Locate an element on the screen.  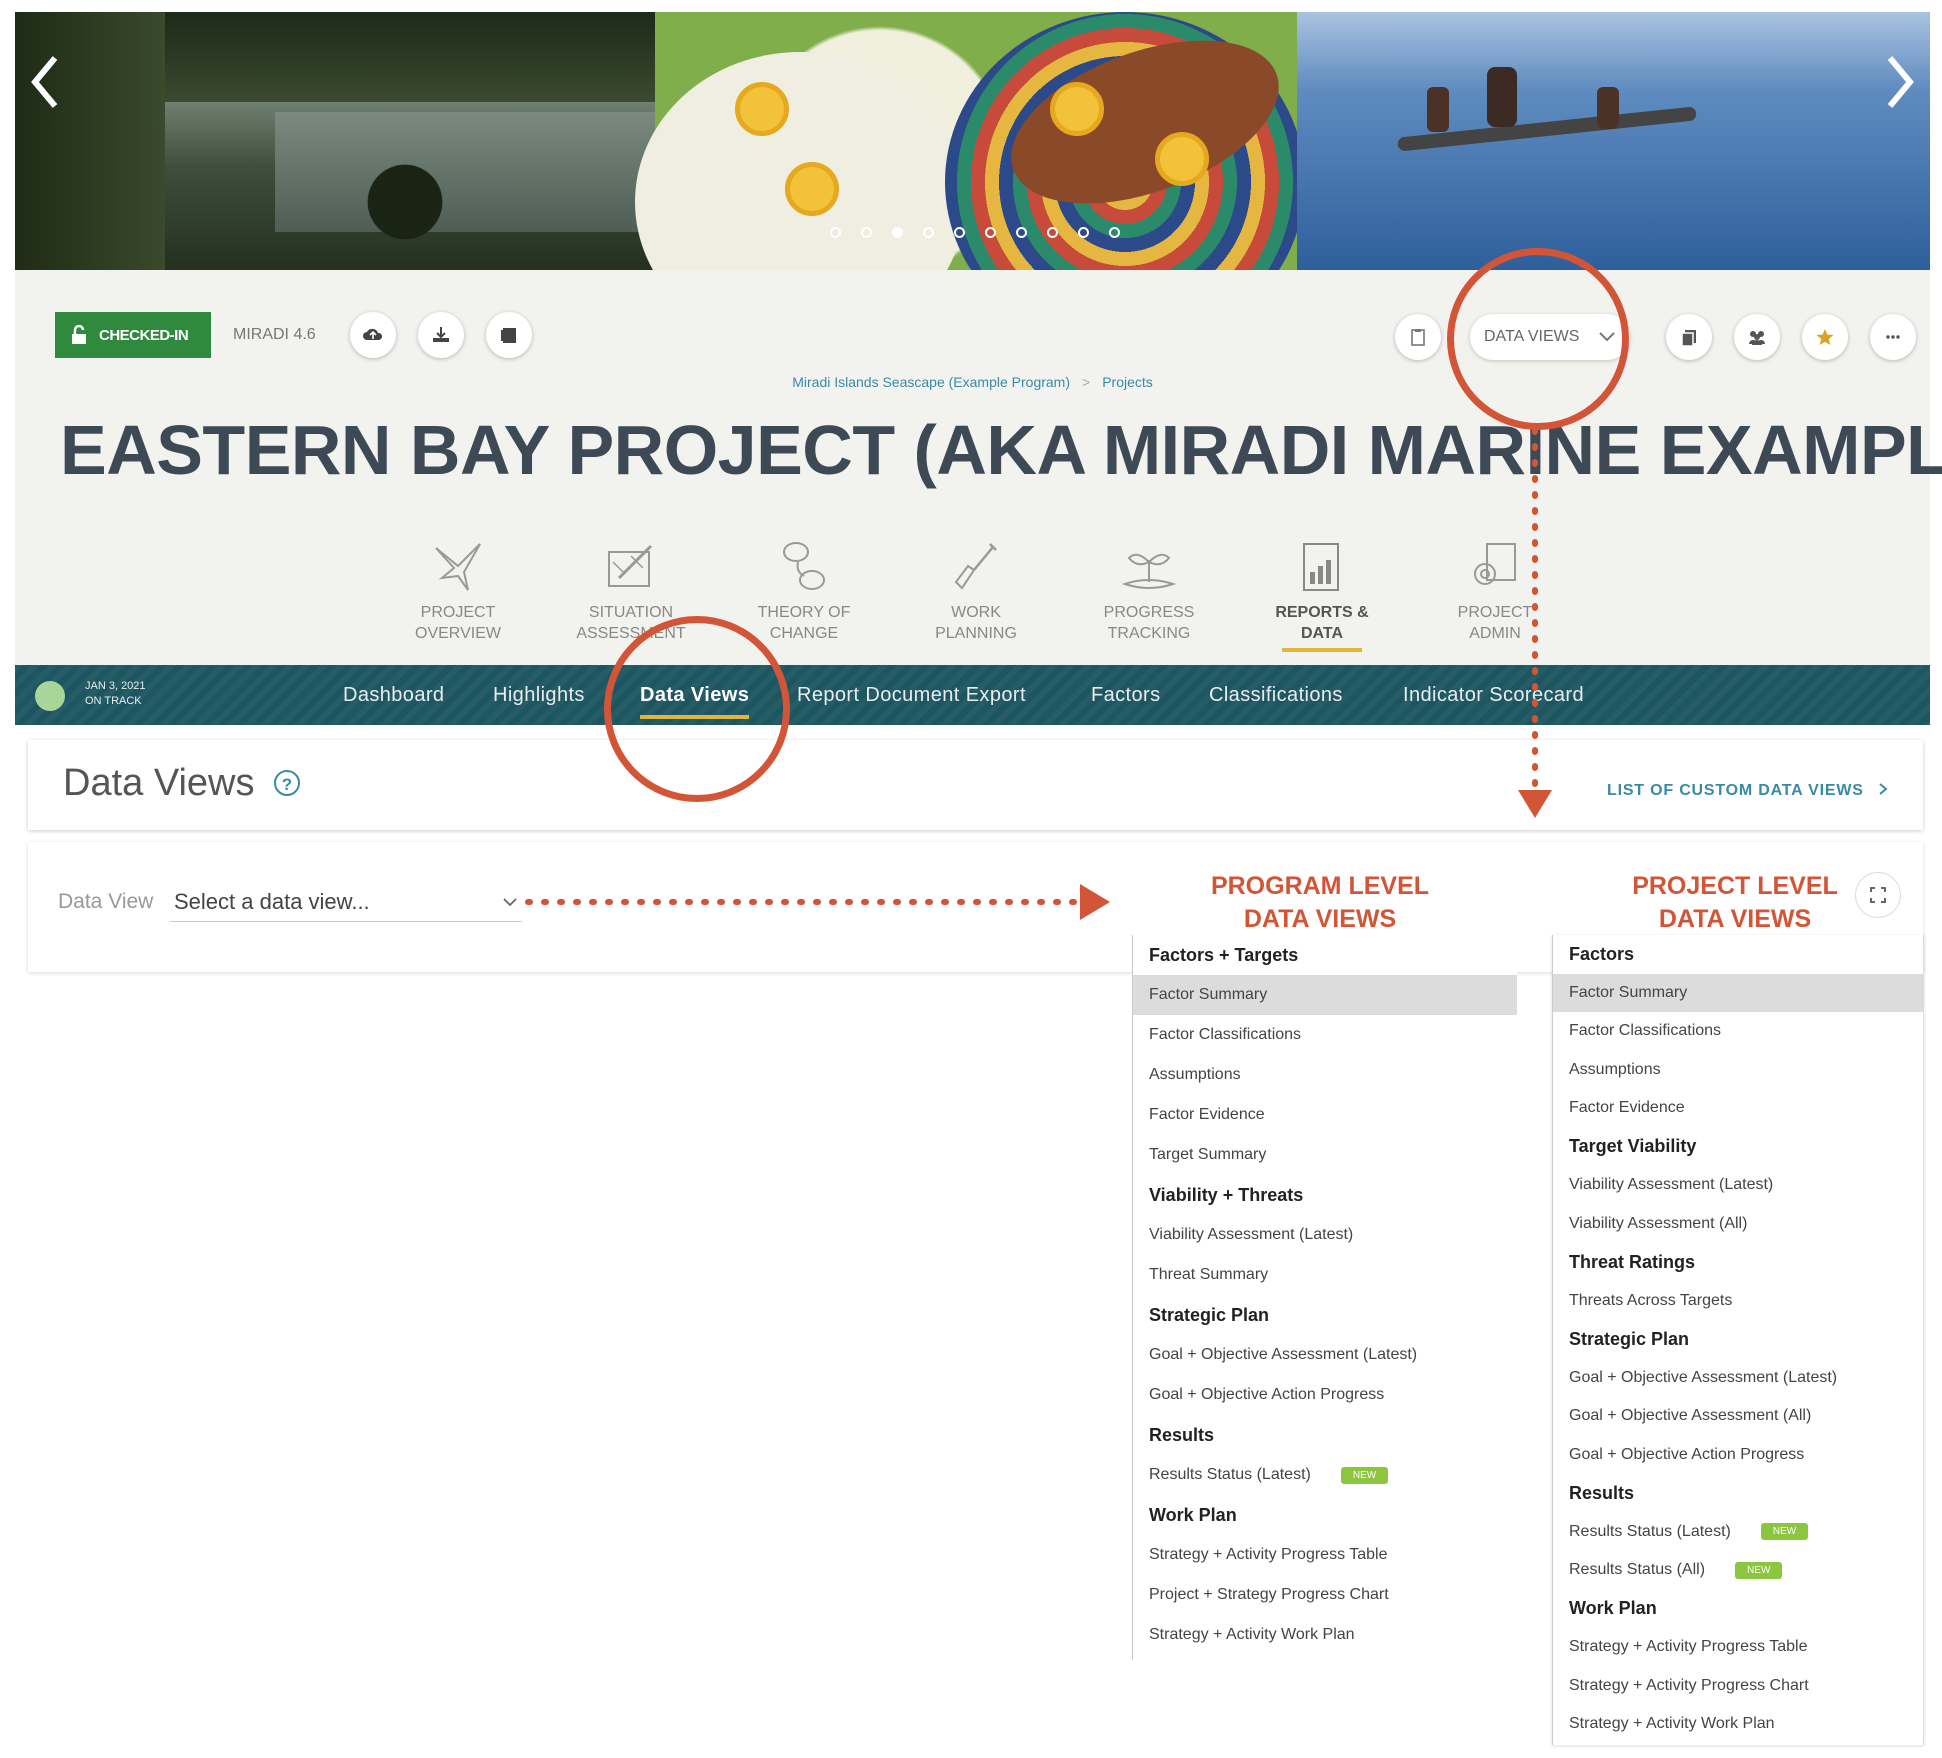
arrowhead-down is located at coordinates (1535, 804).